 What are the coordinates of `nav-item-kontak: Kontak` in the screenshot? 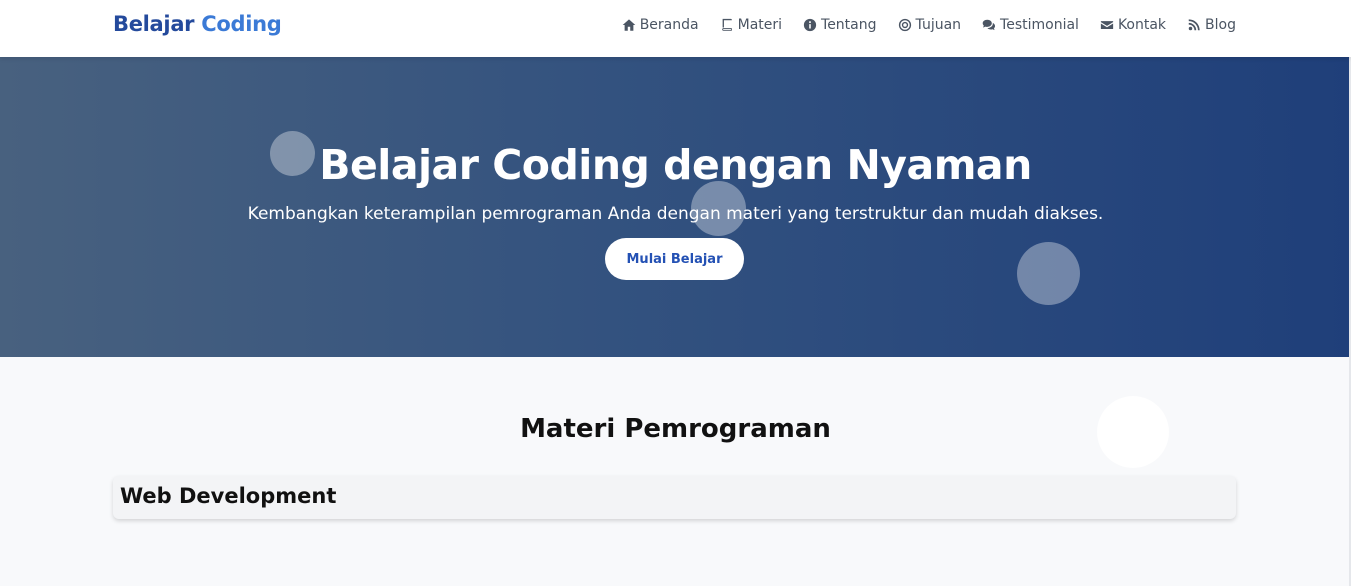 It's located at (1133, 25).